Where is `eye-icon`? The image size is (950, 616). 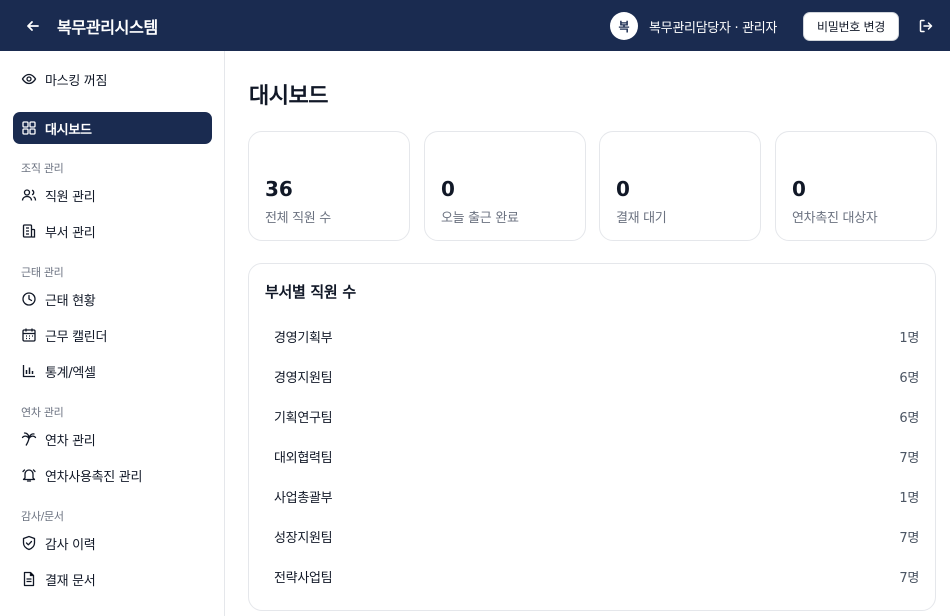
eye-icon is located at coordinates (29, 79).